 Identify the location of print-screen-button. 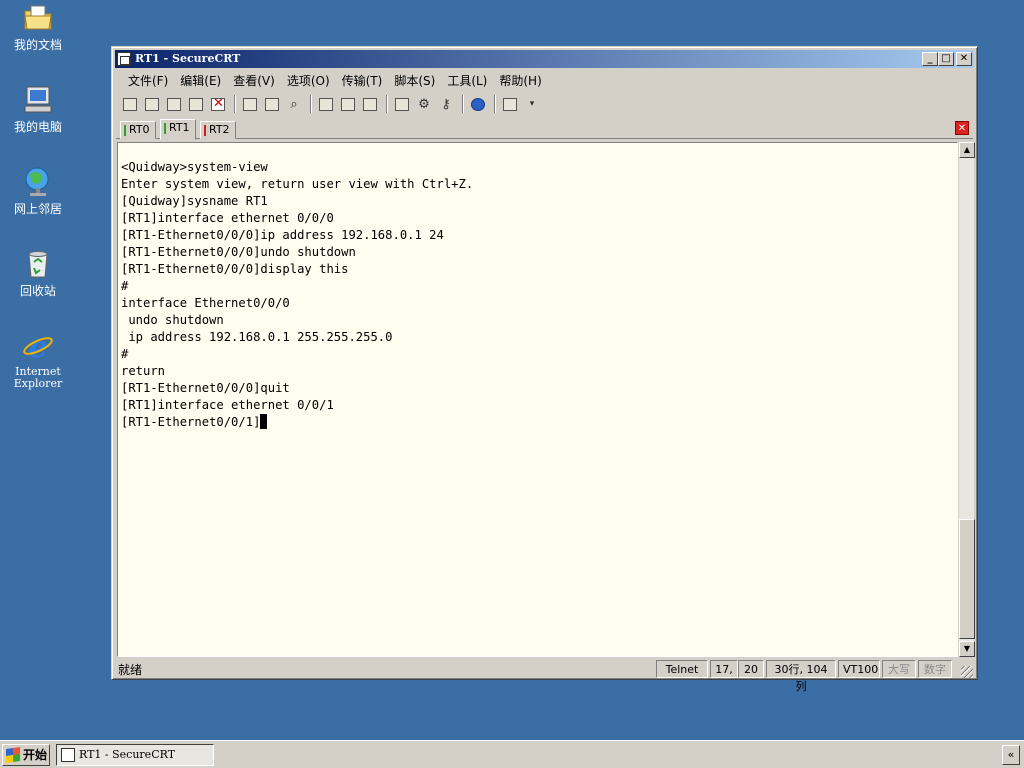
(370, 104).